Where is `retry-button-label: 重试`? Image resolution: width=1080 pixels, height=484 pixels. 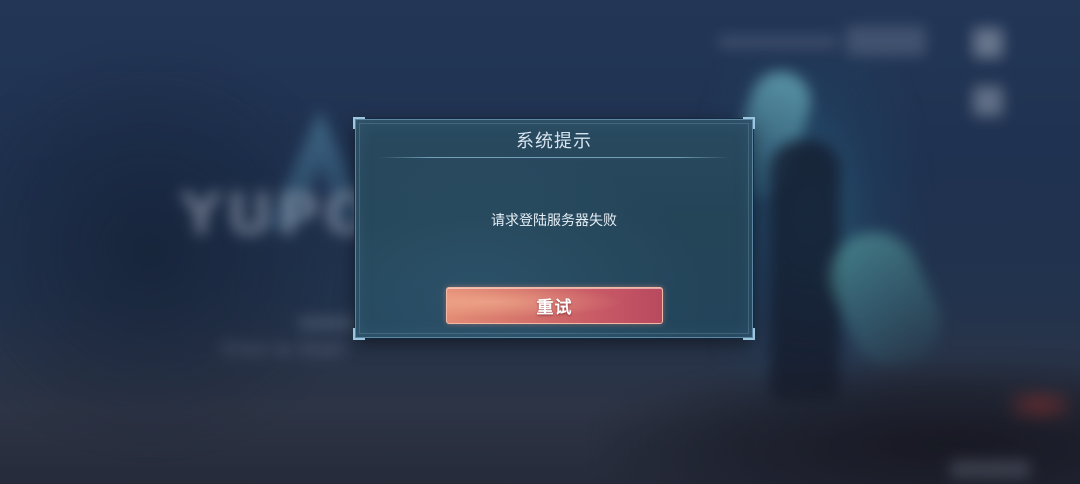 retry-button-label: 重试 is located at coordinates (554, 308).